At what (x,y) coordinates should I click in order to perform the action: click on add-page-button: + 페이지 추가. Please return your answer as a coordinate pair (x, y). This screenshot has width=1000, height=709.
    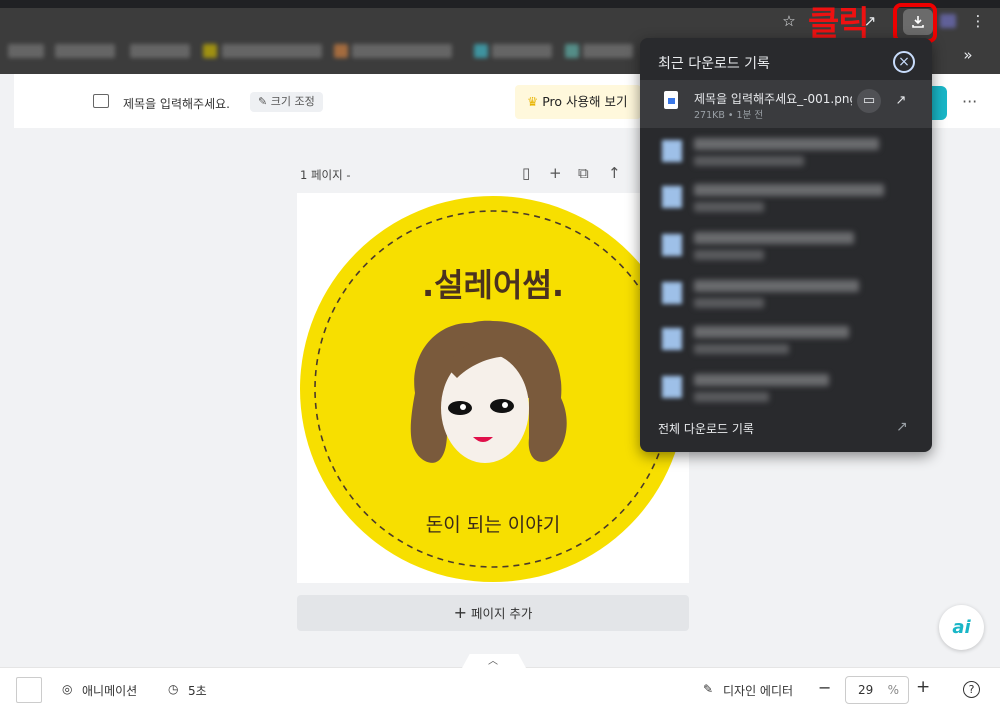
    Looking at the image, I should click on (493, 613).